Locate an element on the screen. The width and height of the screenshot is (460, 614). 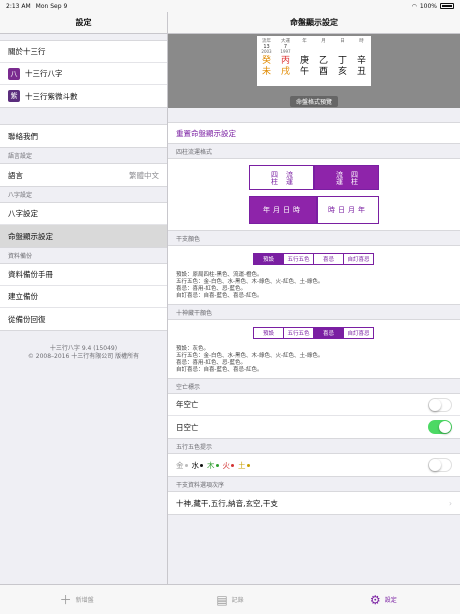
wuxing-item: 火 is located at coordinates (226, 465).